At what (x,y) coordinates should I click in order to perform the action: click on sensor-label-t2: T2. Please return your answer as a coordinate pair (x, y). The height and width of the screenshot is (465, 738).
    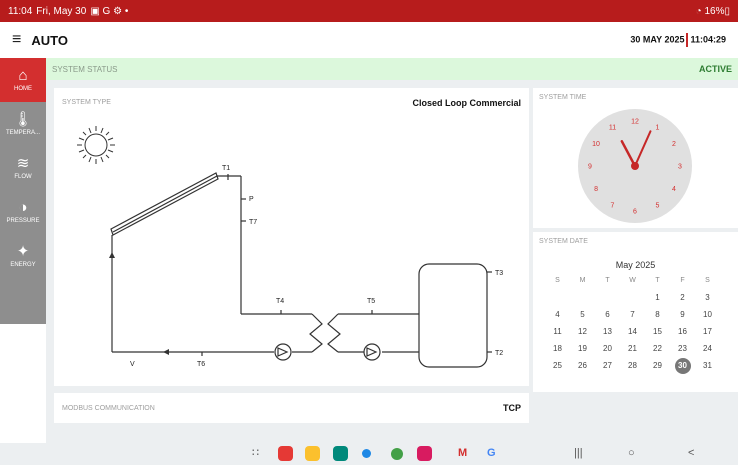
    Looking at the image, I should click on (499, 353).